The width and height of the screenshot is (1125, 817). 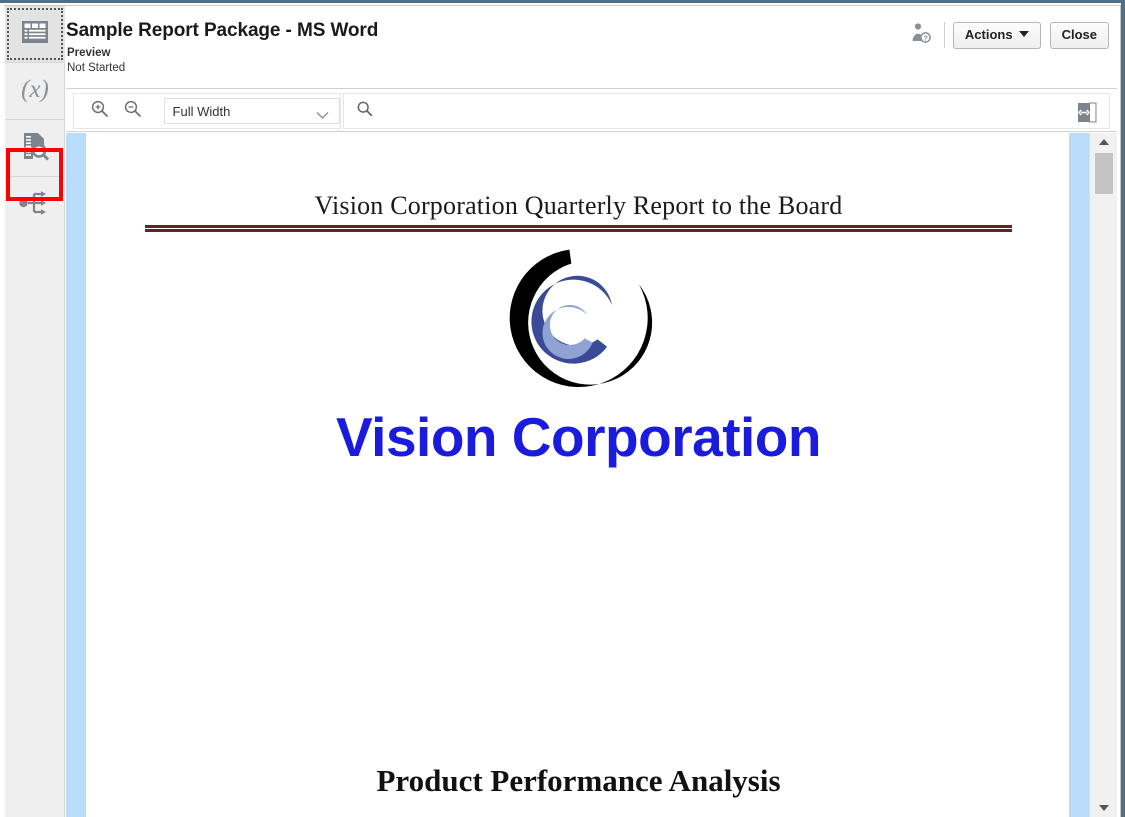 I want to click on user-help-icon: ?, so click(x=921, y=35).